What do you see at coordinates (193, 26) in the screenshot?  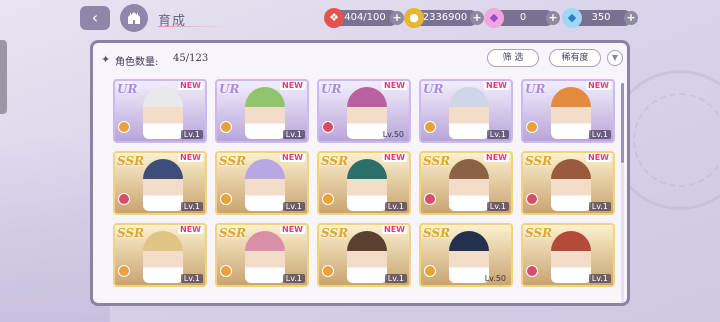 I see `title-underline` at bounding box center [193, 26].